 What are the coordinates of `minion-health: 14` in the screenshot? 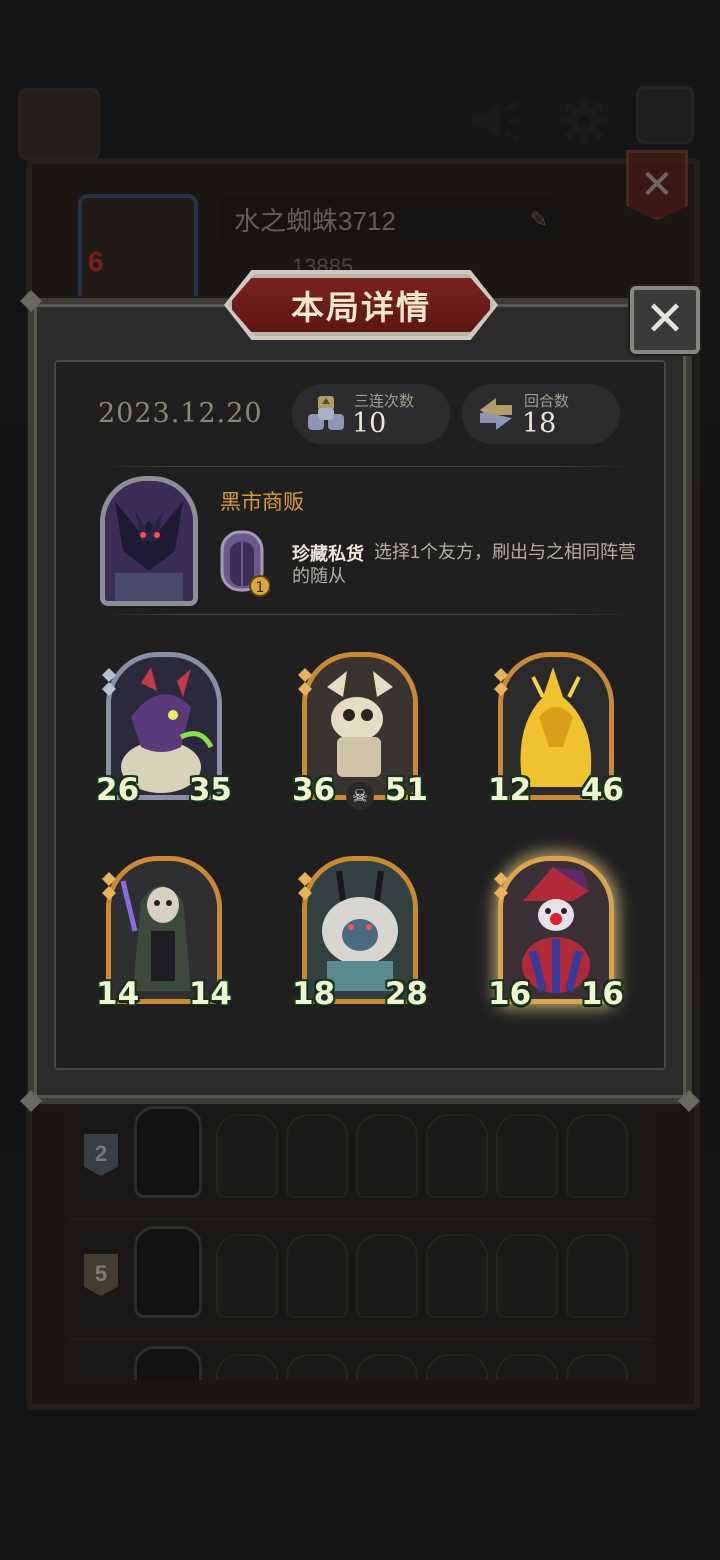 It's located at (210, 994).